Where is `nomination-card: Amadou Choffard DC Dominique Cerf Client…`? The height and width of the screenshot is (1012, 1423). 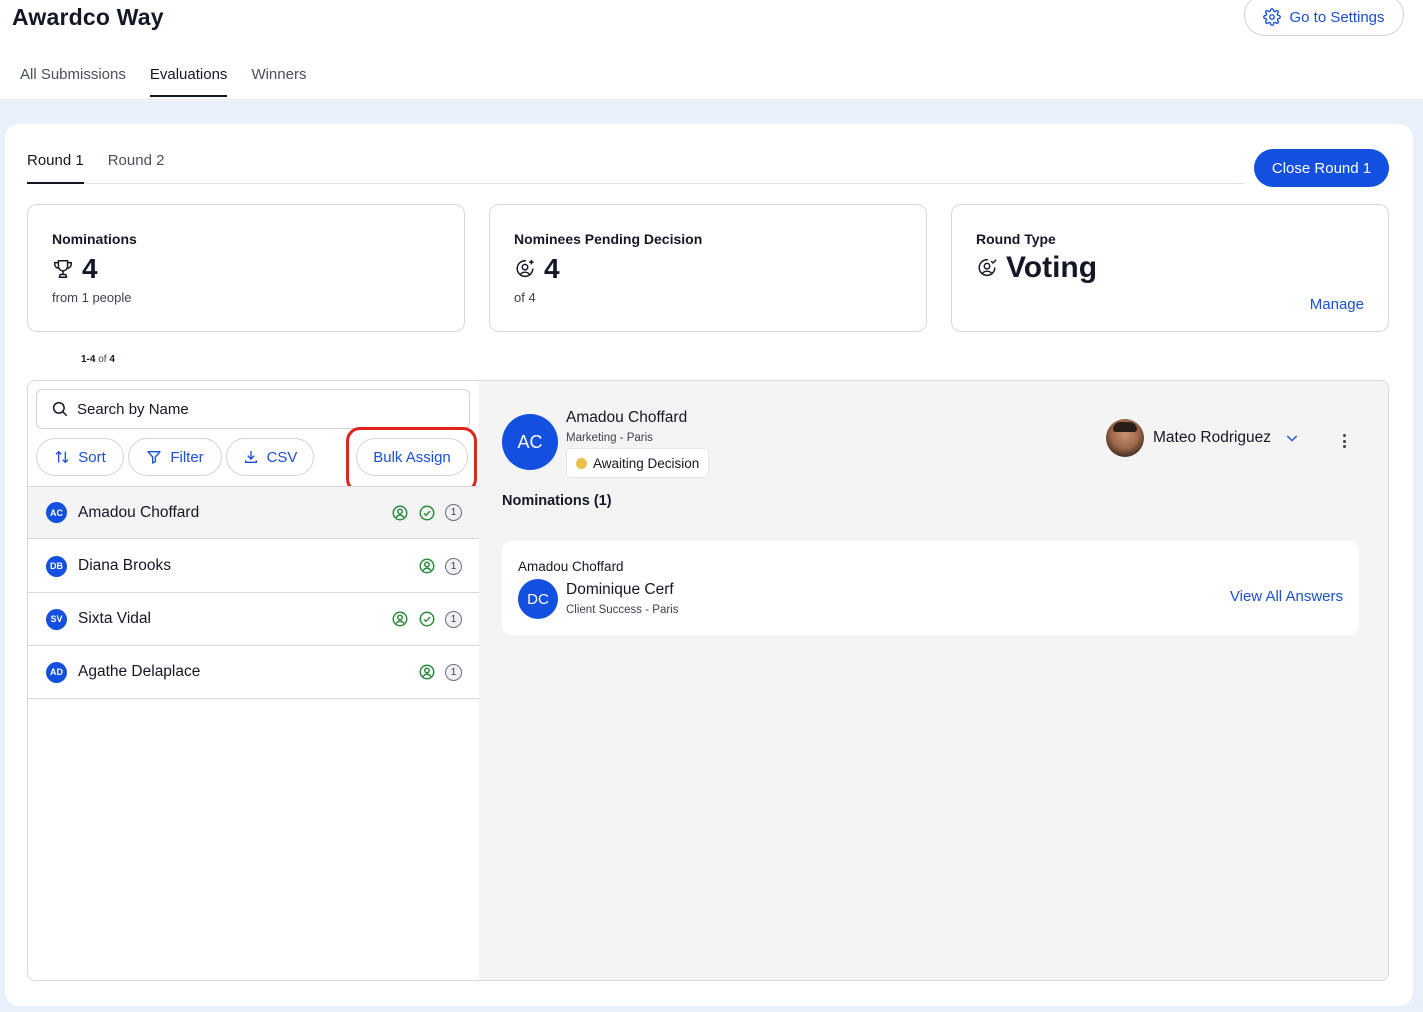 nomination-card: Amadou Choffard DC Dominique Cerf Client… is located at coordinates (930, 588).